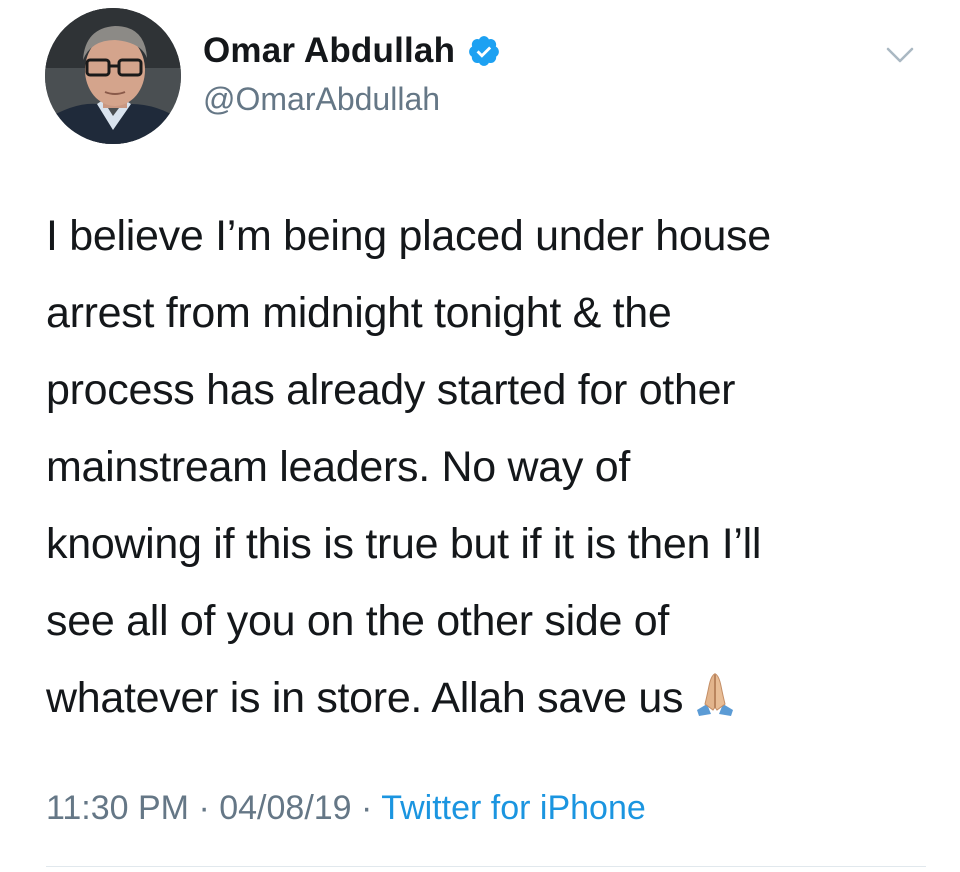 This screenshot has height=872, width=960. I want to click on author-handle: @OmarAbdullah, so click(321, 99).